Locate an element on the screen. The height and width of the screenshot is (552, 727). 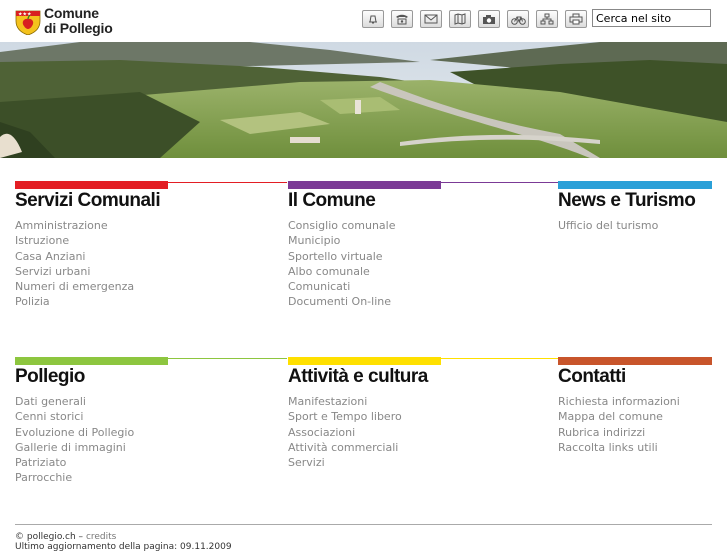
print-icon is located at coordinates (576, 19).